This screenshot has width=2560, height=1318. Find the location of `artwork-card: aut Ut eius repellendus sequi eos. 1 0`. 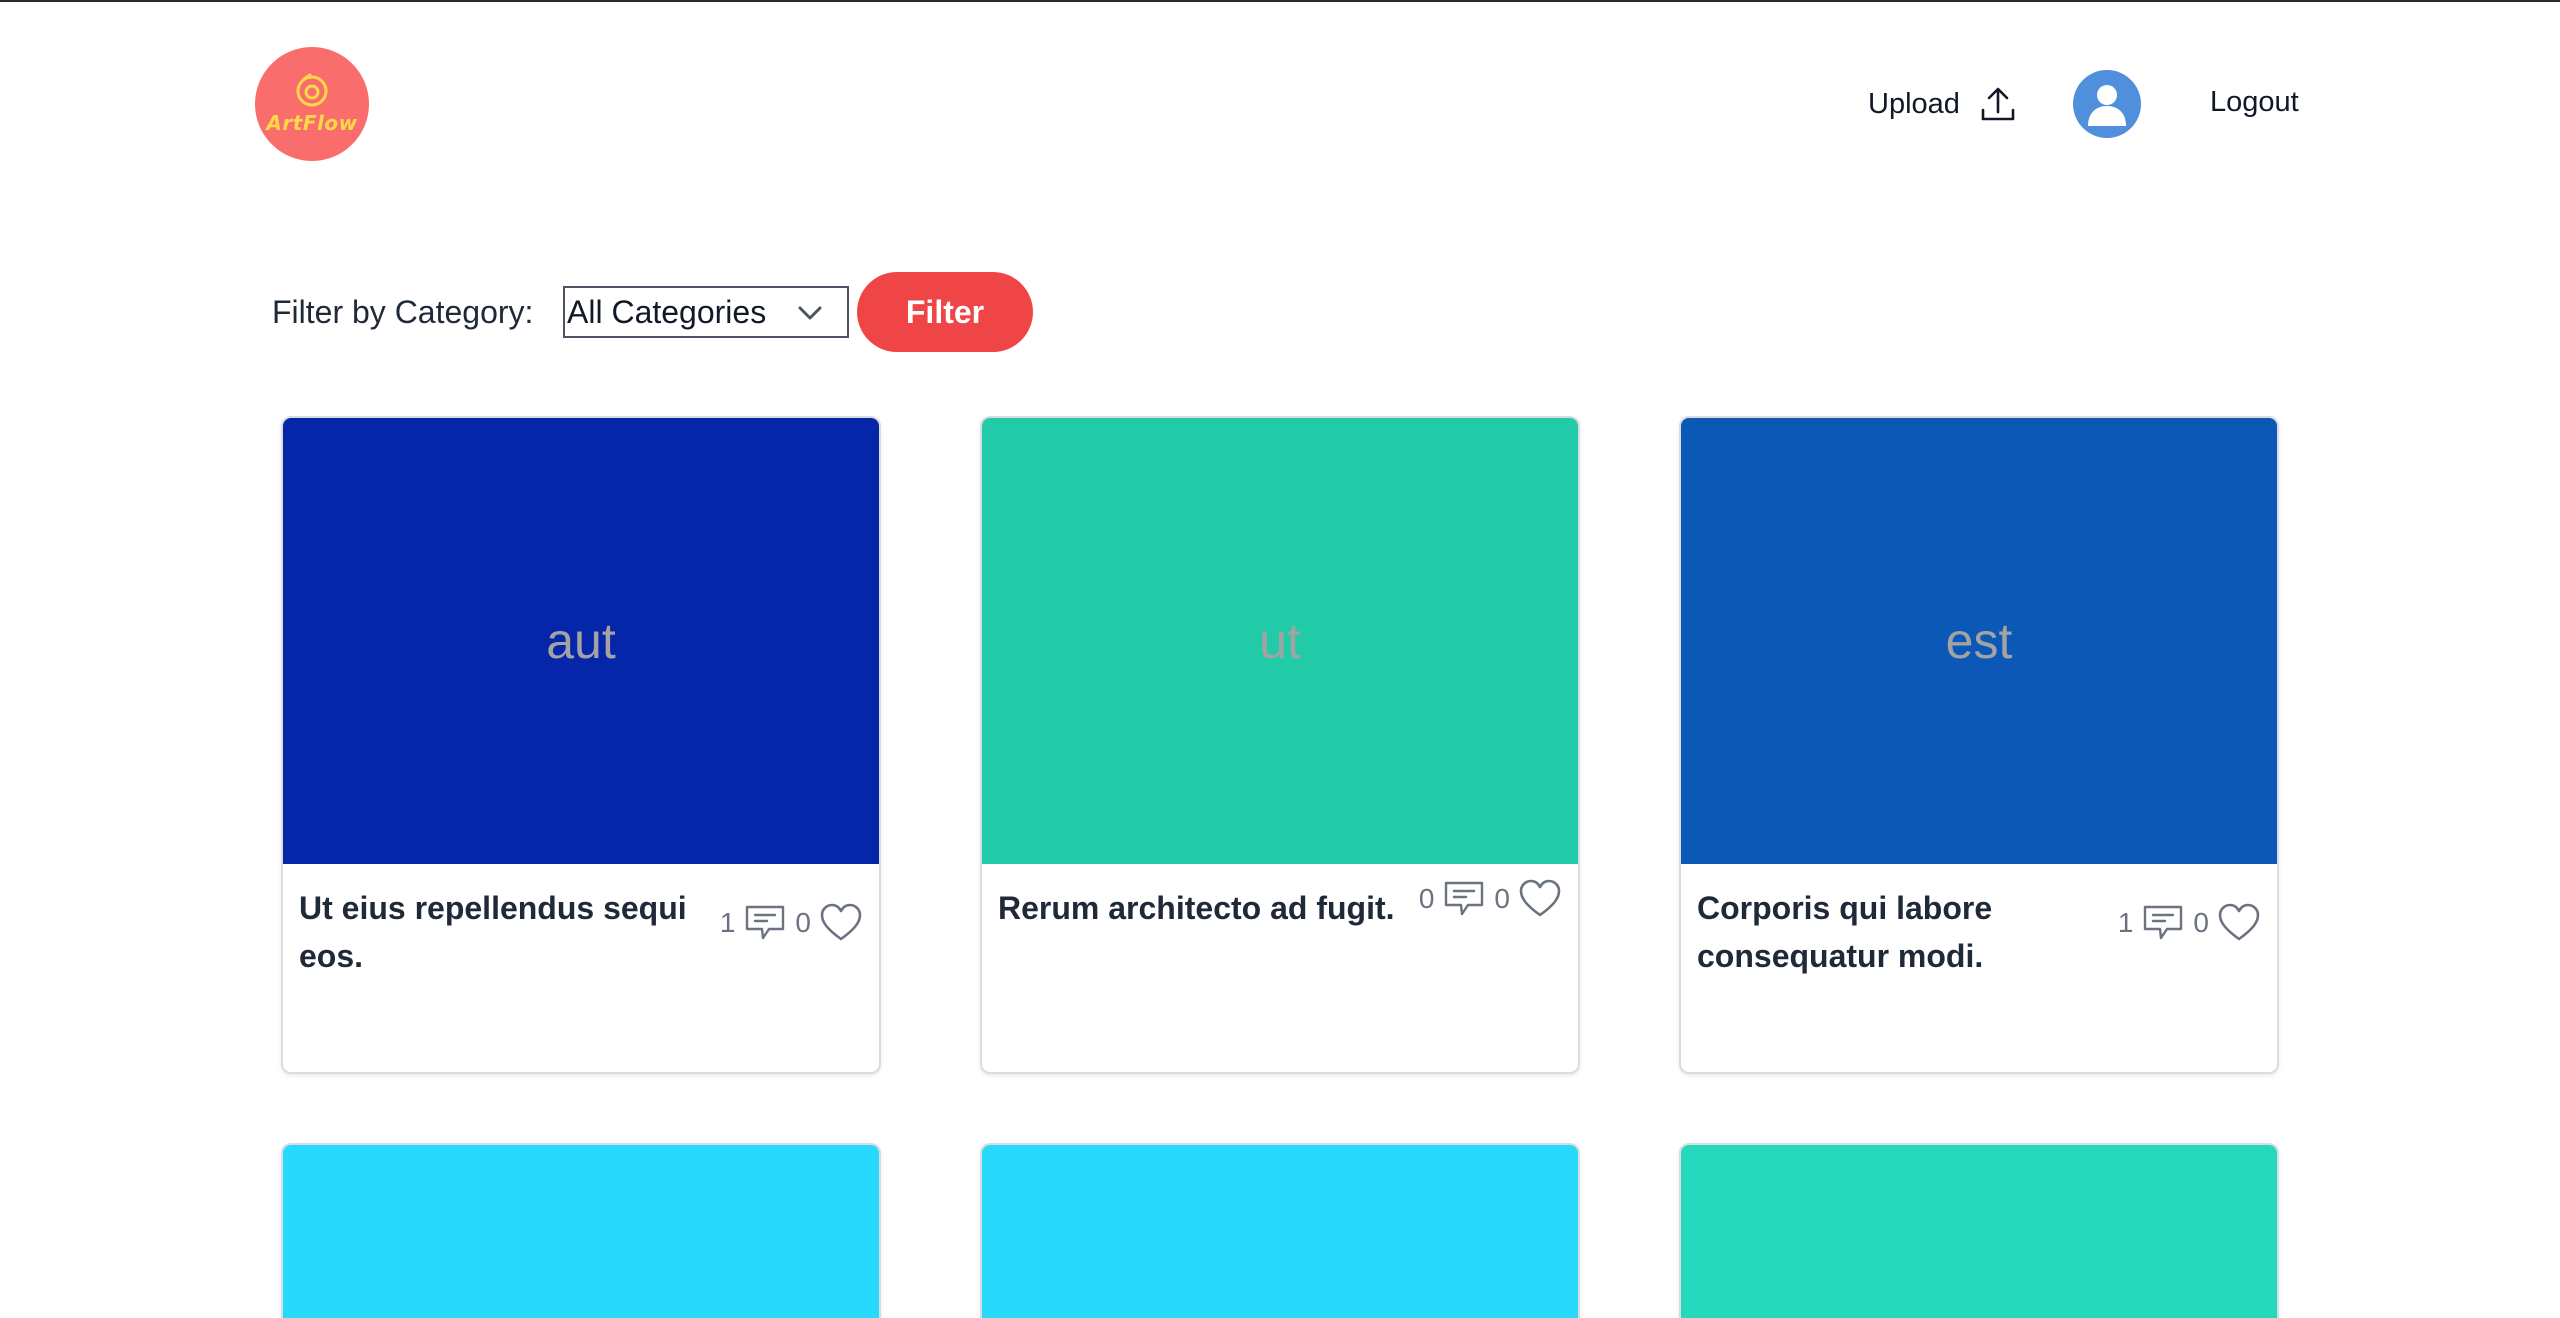

artwork-card: aut Ut eius repellendus sequi eos. 1 0 is located at coordinates (581, 745).